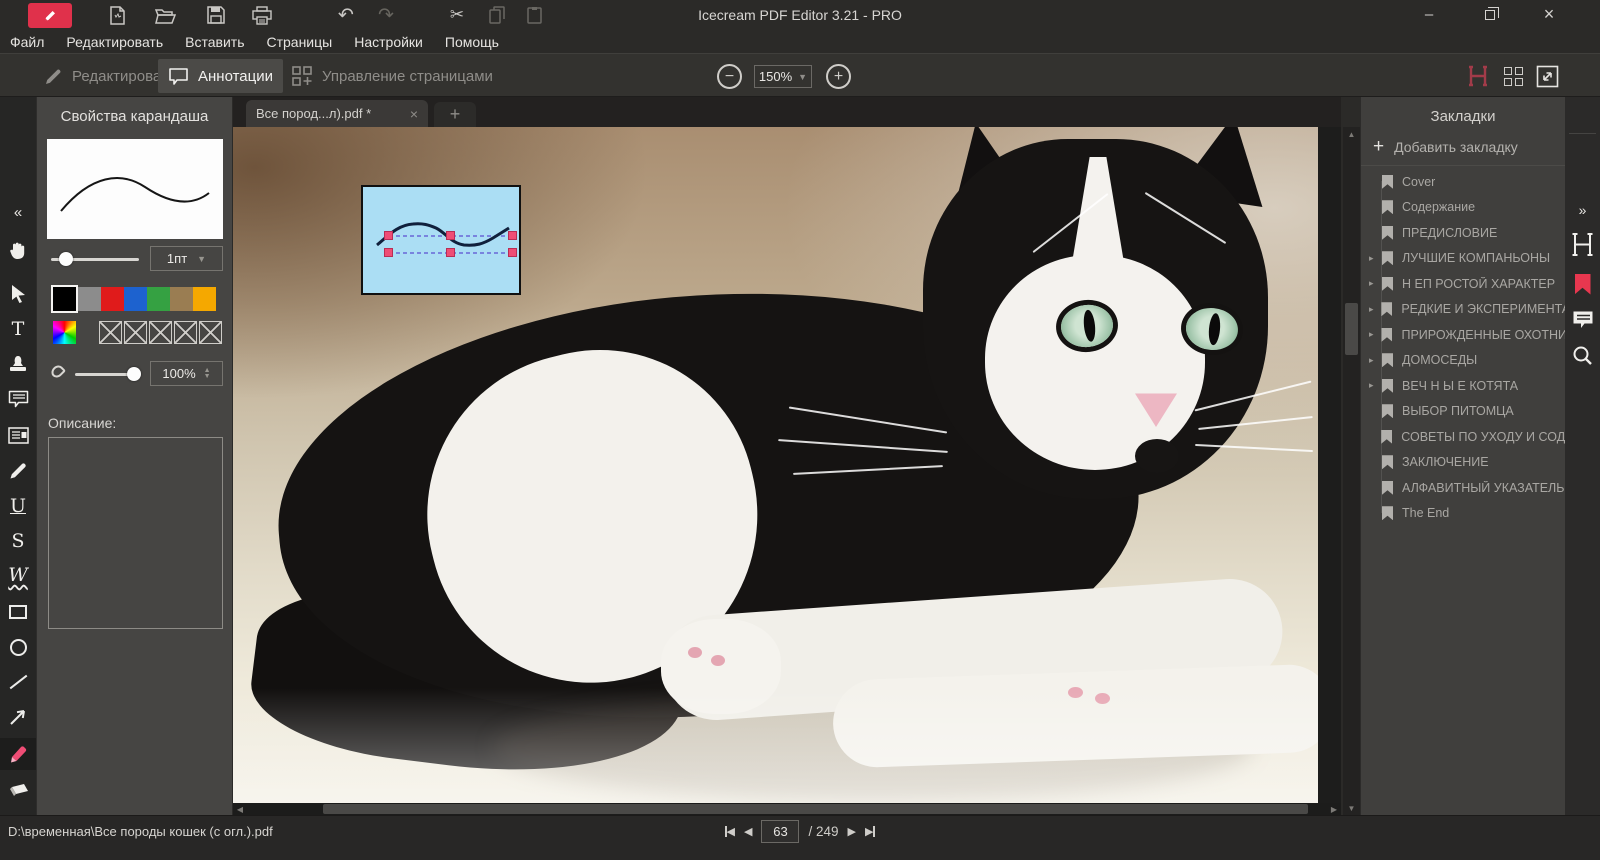  I want to click on bookmark-item: ▸ ВЕЧ Н Ы Е КОТЯТА, so click(1463, 386).